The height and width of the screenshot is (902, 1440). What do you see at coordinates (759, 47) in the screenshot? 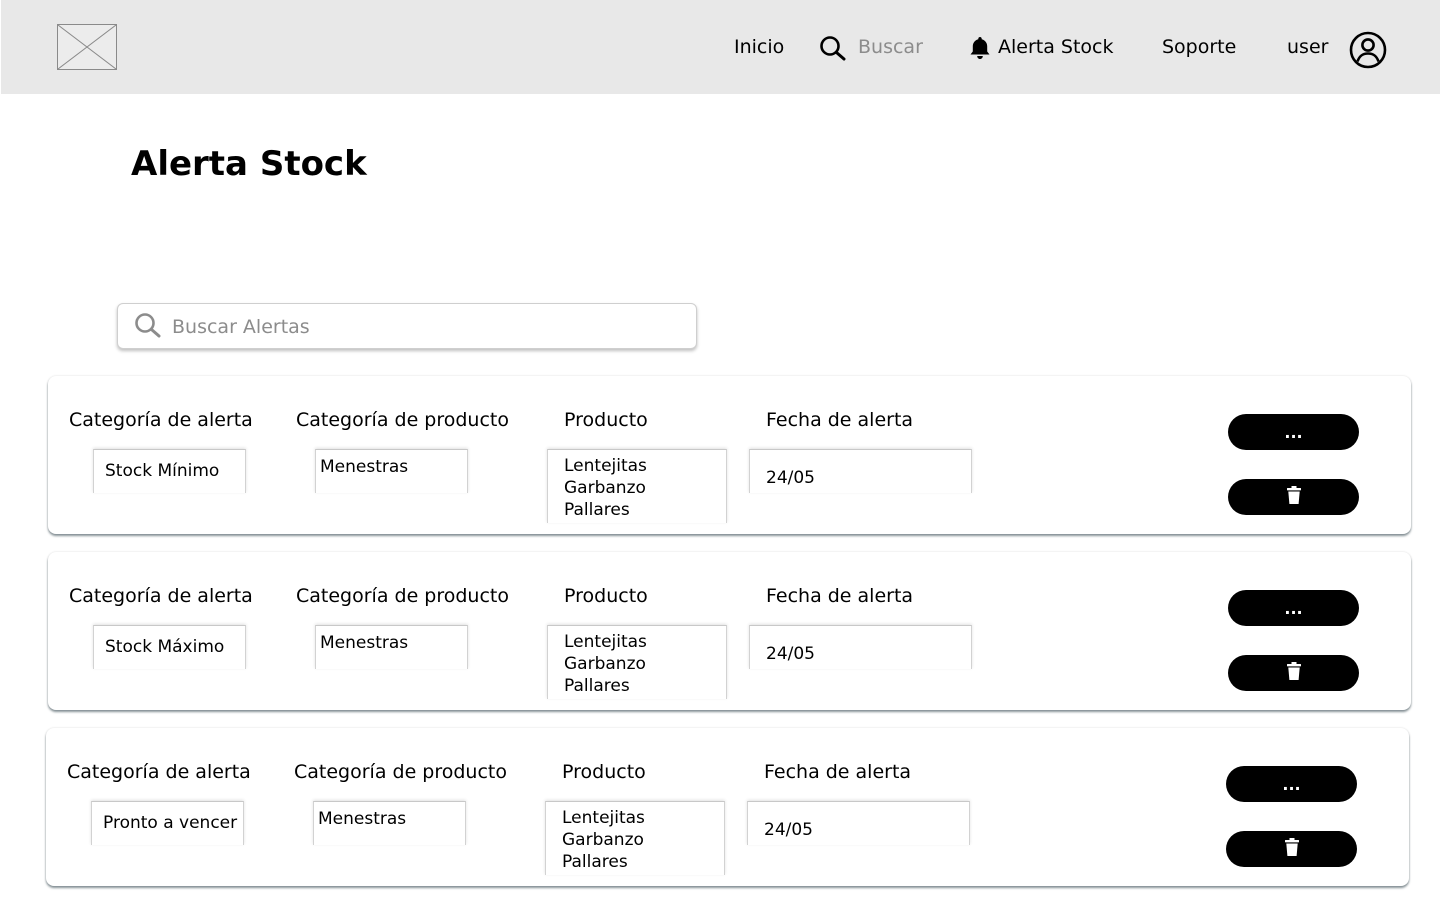
I see `nav-inicio-link: Inicio` at bounding box center [759, 47].